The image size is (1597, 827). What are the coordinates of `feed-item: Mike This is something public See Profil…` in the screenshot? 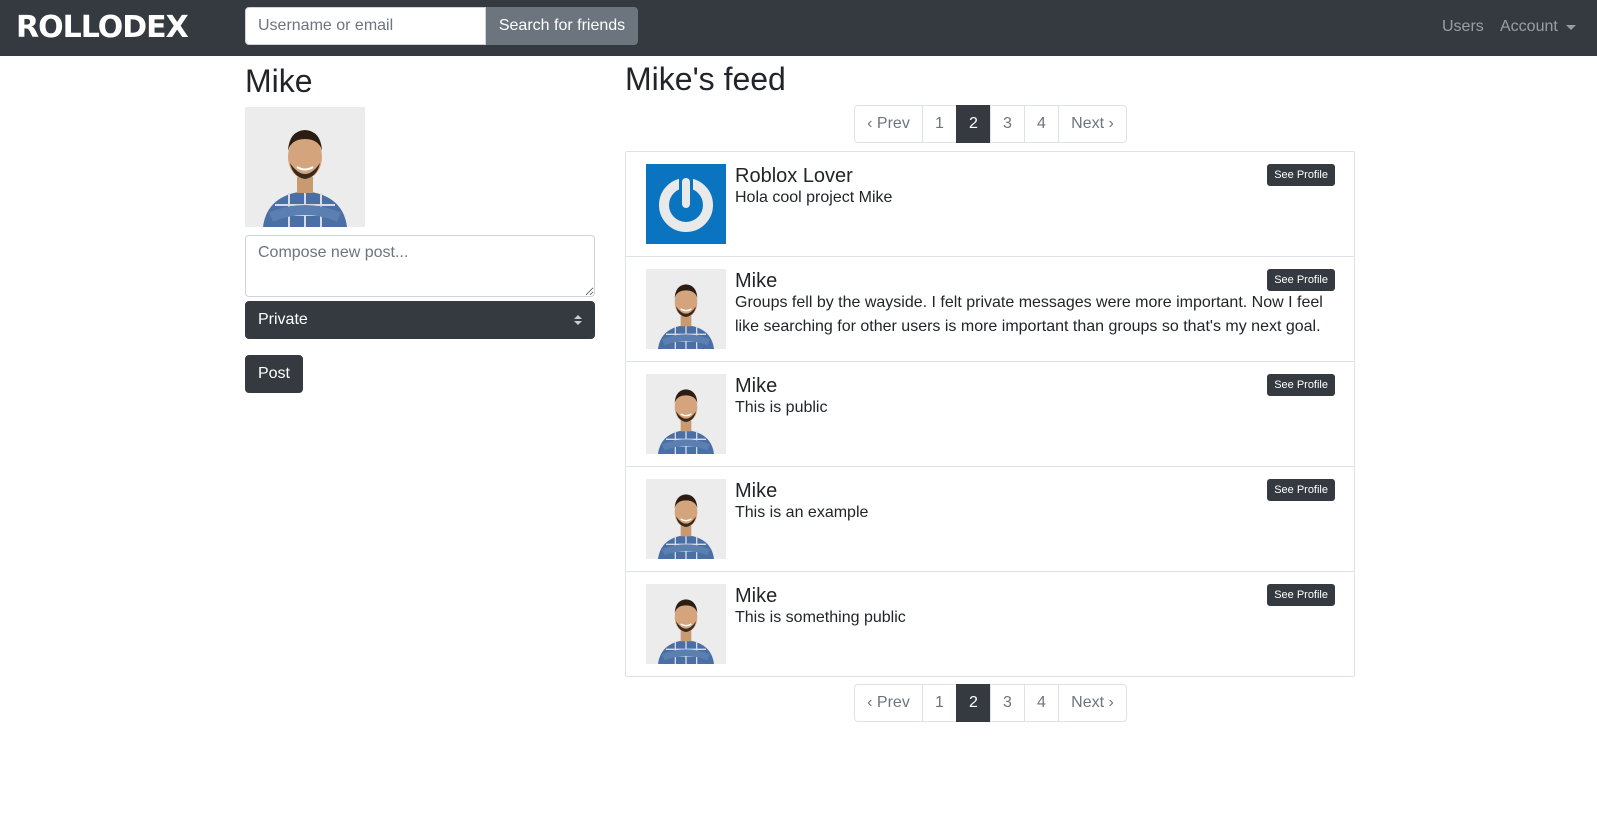 It's located at (990, 624).